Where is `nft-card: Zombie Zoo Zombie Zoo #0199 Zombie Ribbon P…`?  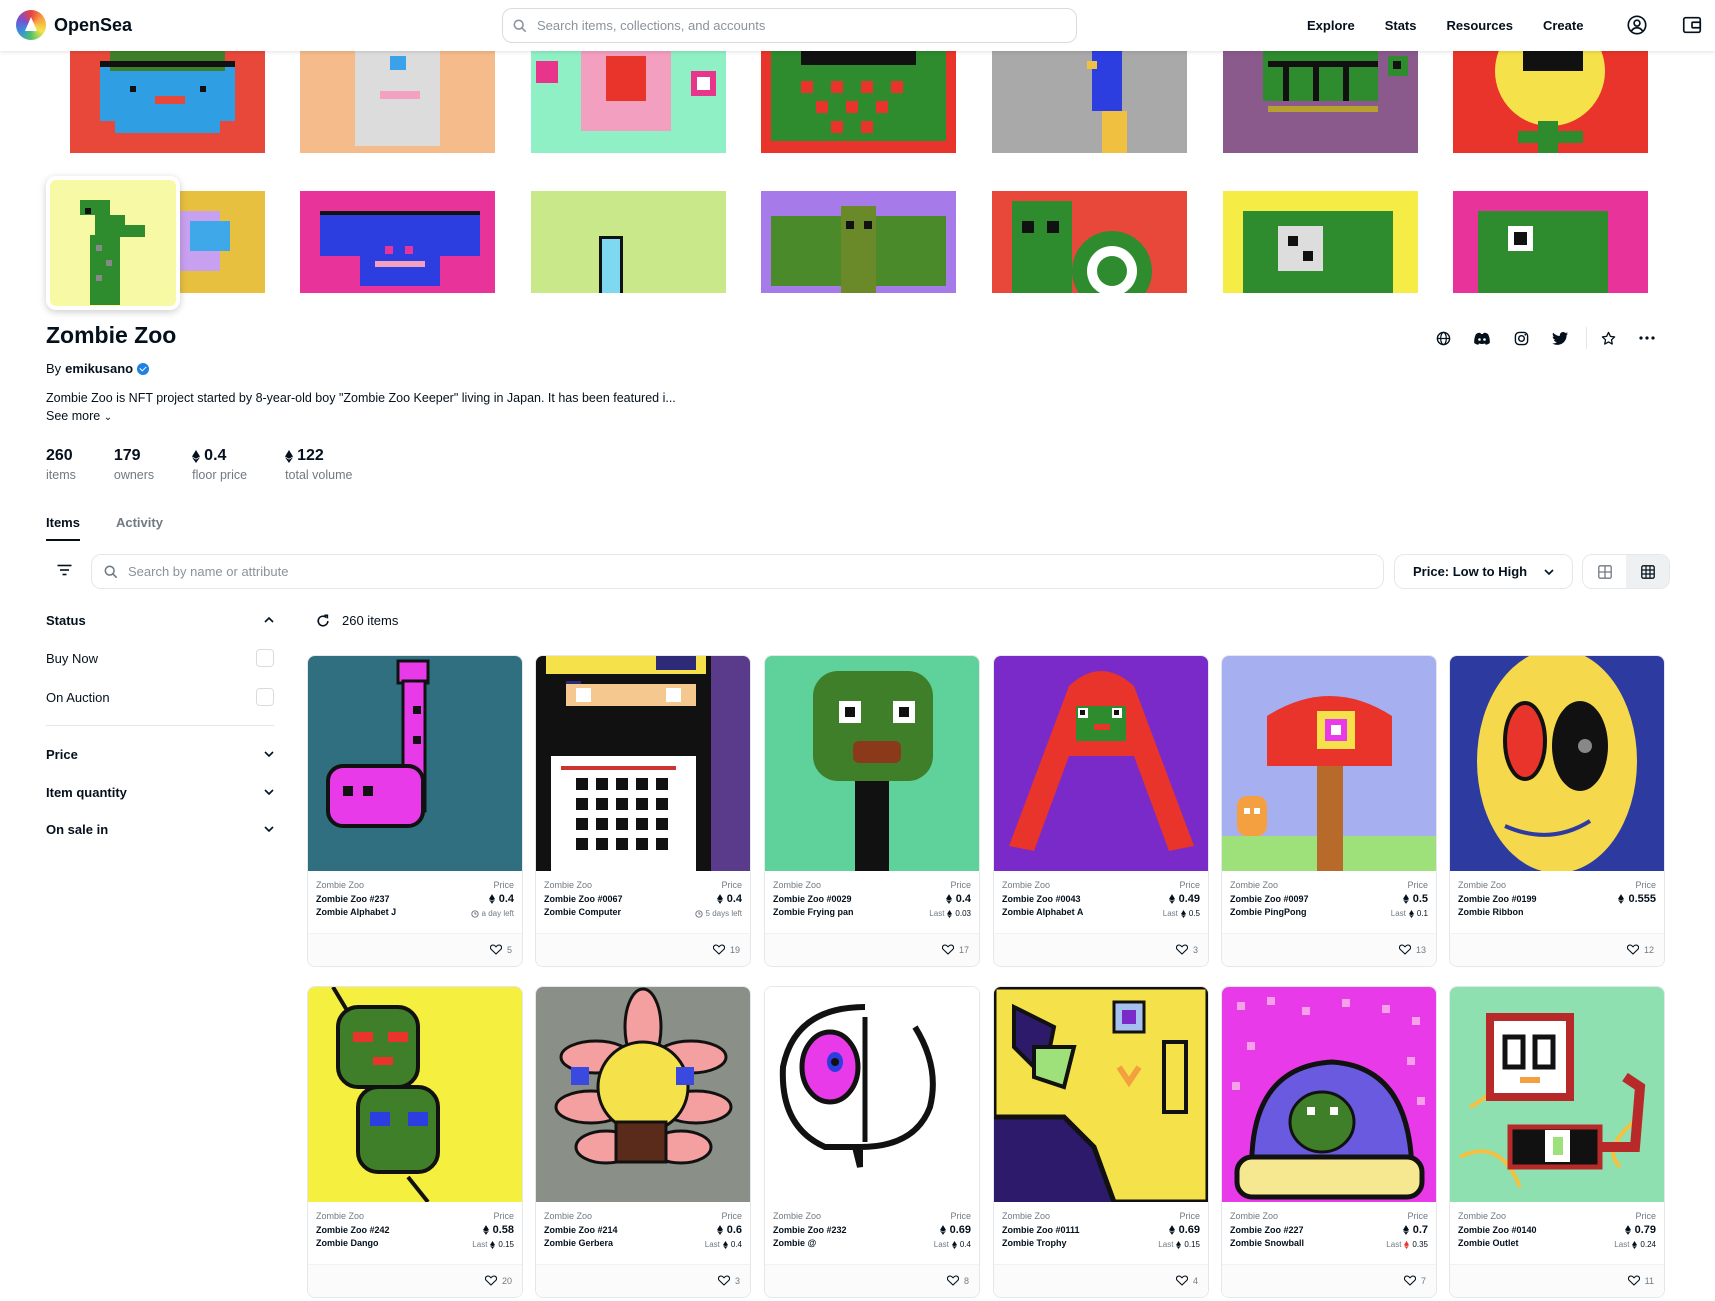 nft-card: Zombie Zoo Zombie Zoo #0199 Zombie Ribbon P… is located at coordinates (1557, 811).